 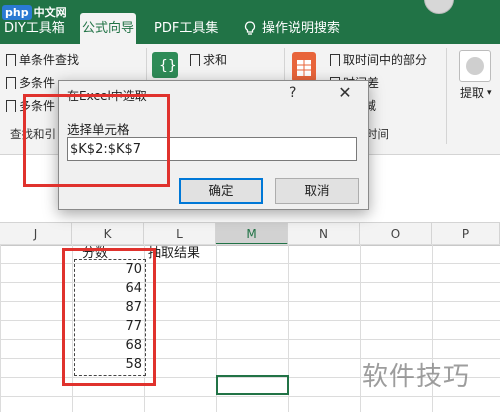 I want to click on multi-condition-button-1: 多条件, so click(x=30, y=83).